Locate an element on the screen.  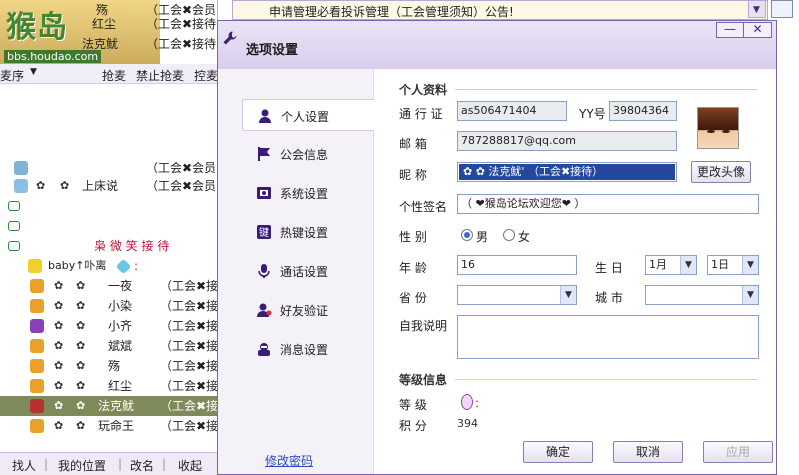
my-position-button: 我的位置 is located at coordinates (82, 465).